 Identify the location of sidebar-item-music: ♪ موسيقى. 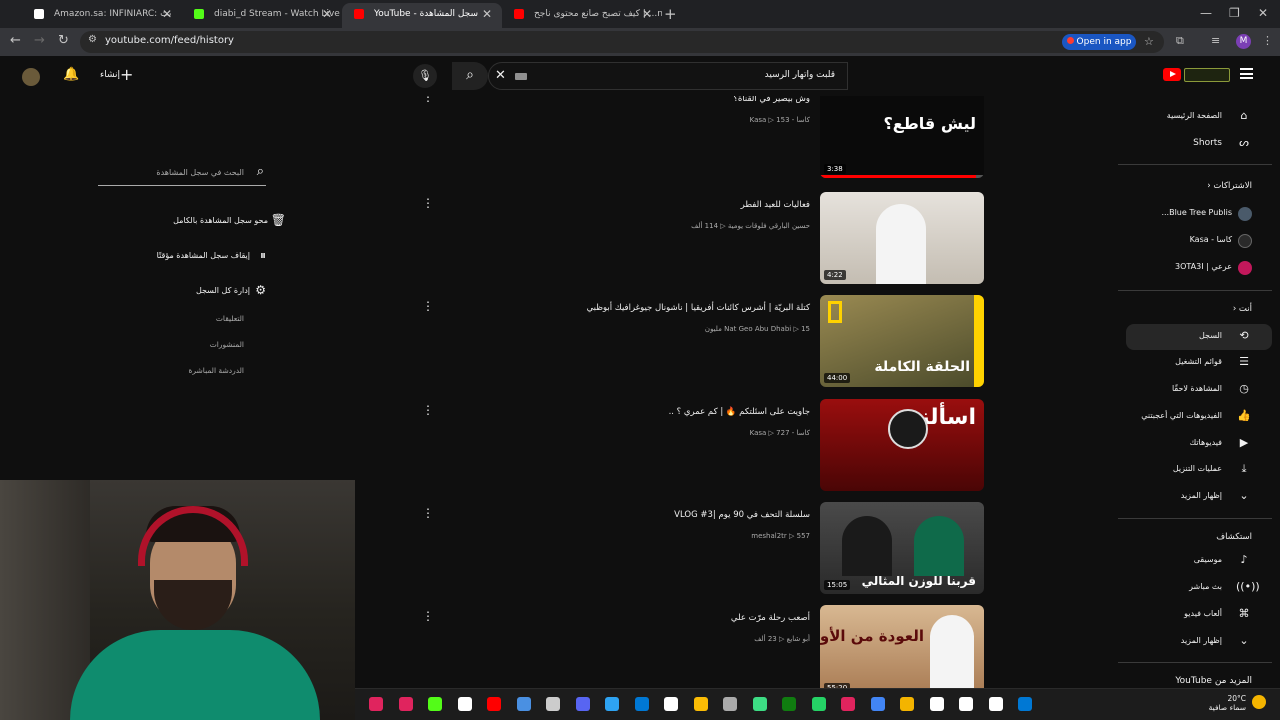
(1199, 561).